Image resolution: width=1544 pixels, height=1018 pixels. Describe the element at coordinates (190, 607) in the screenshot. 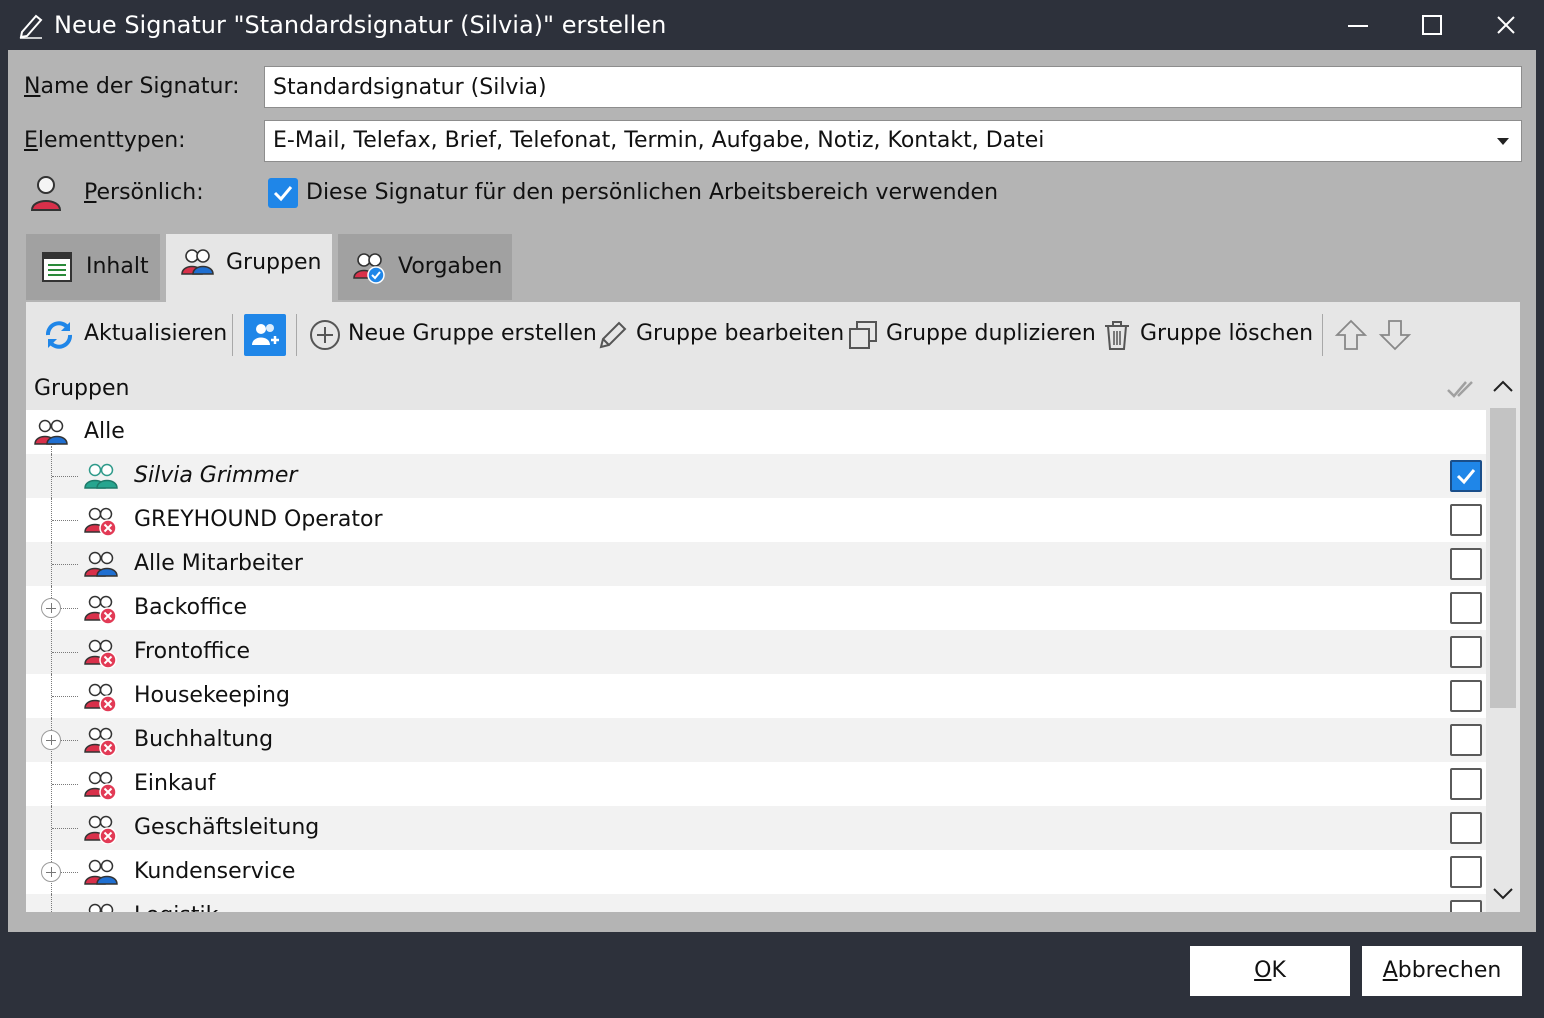

I see `list-item-label: Backoffice` at that location.